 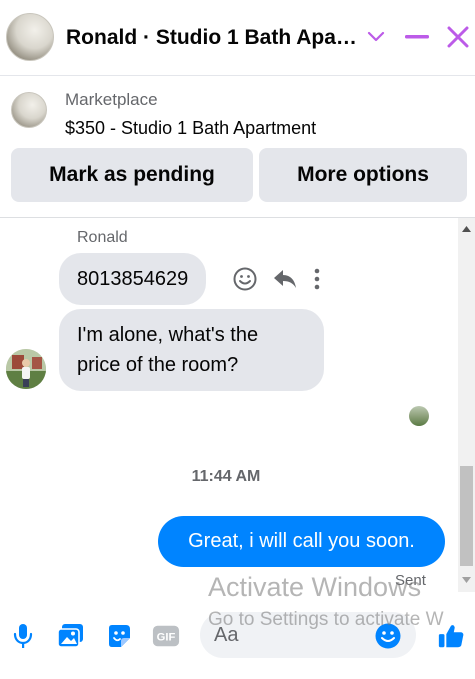 I want to click on message-text-line: I'm alone, what's the, so click(x=168, y=335).